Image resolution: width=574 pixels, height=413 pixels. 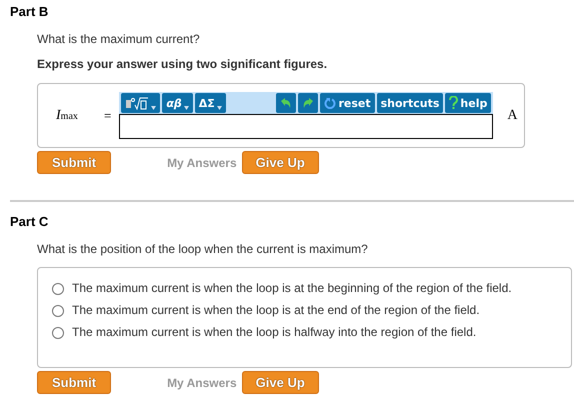 I want to click on unit-label: A, so click(x=512, y=116).